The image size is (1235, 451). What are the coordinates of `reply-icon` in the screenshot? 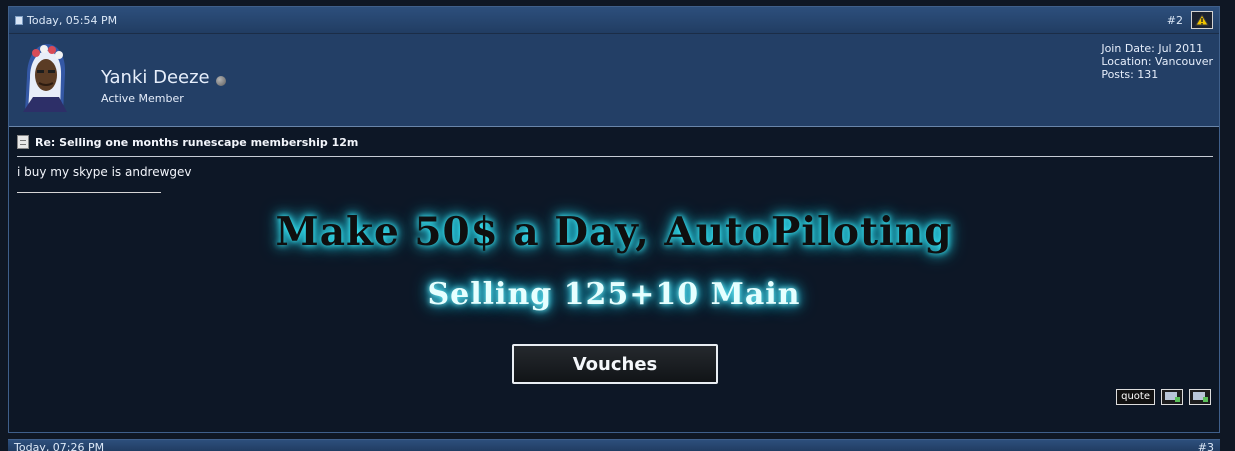 It's located at (1200, 397).